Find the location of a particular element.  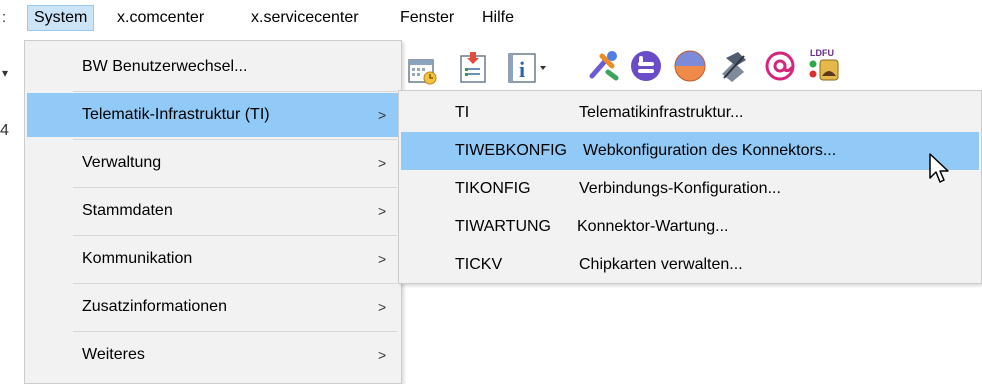

submenu-item-code: TIKONFIG is located at coordinates (493, 188).